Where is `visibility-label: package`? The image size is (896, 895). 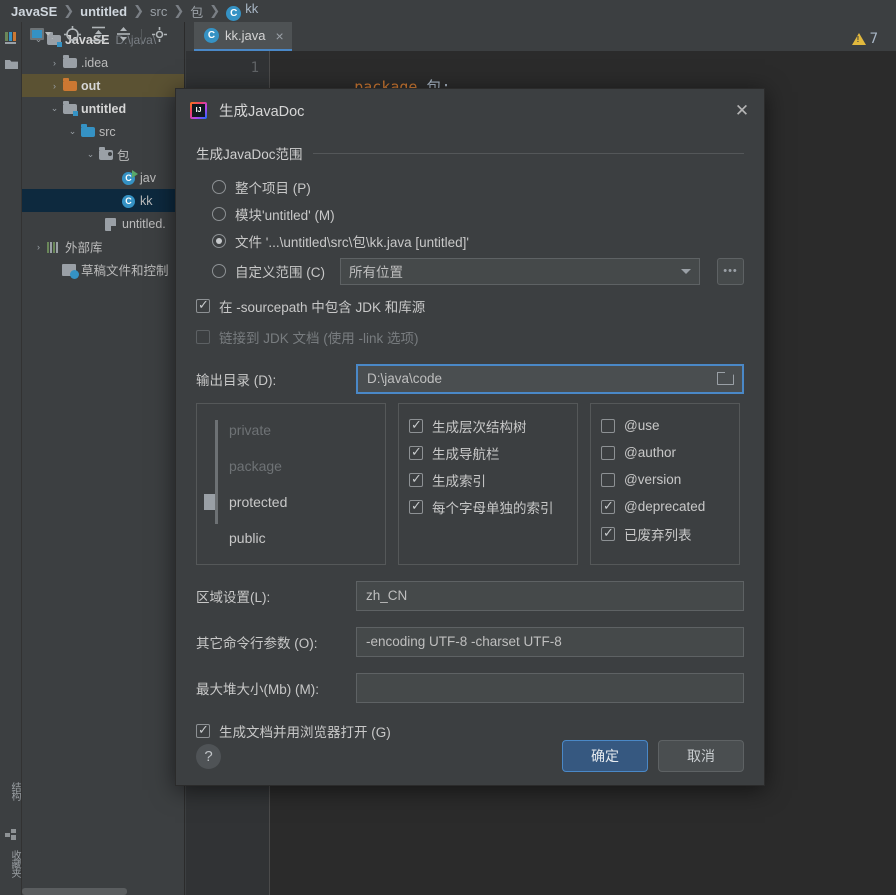 visibility-label: package is located at coordinates (255, 466).